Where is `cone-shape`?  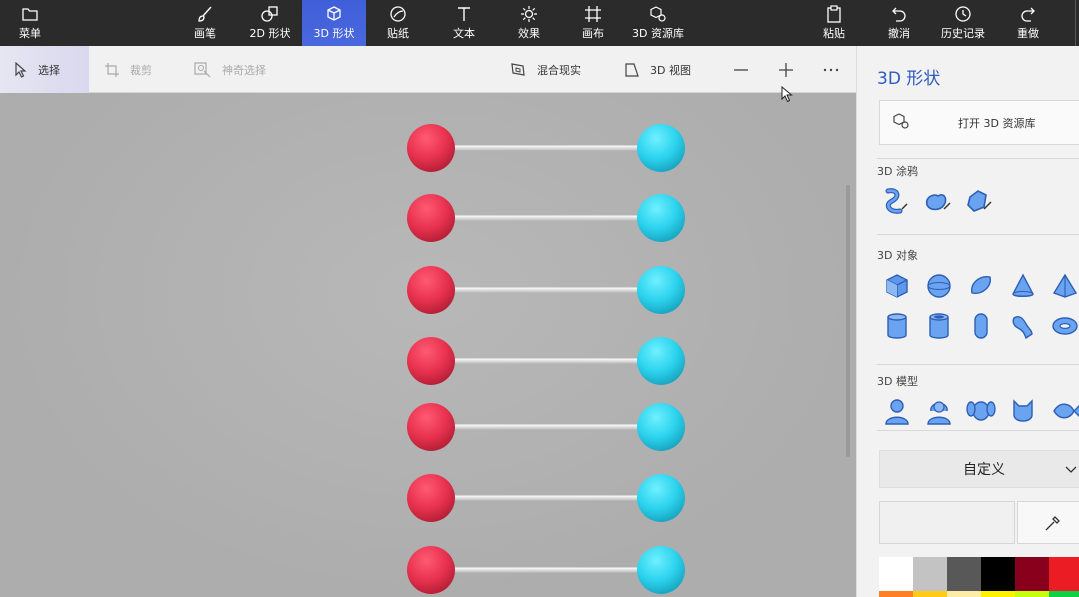
cone-shape is located at coordinates (1023, 286).